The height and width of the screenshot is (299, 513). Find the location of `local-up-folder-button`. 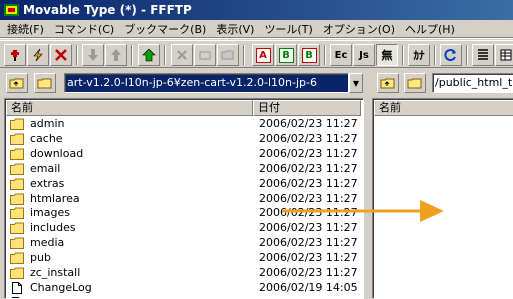

local-up-folder-button is located at coordinates (17, 83).